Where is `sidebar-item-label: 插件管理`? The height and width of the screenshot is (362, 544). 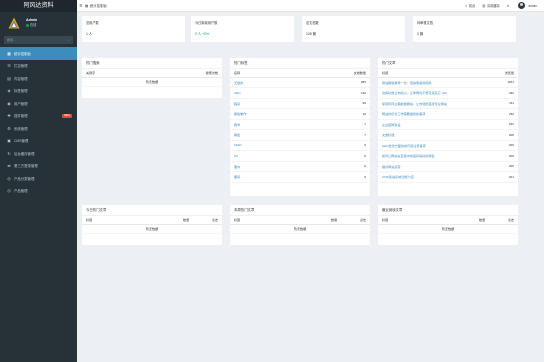
sidebar-item-label: 插件管理 is located at coordinates (21, 116).